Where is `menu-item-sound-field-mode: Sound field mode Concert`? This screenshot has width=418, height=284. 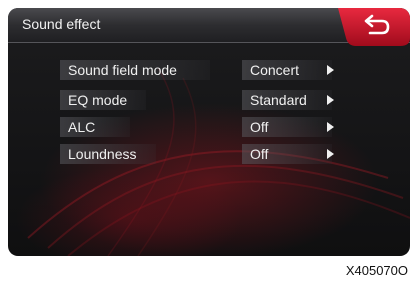 menu-item-sound-field-mode: Sound field mode Concert is located at coordinates (201, 70).